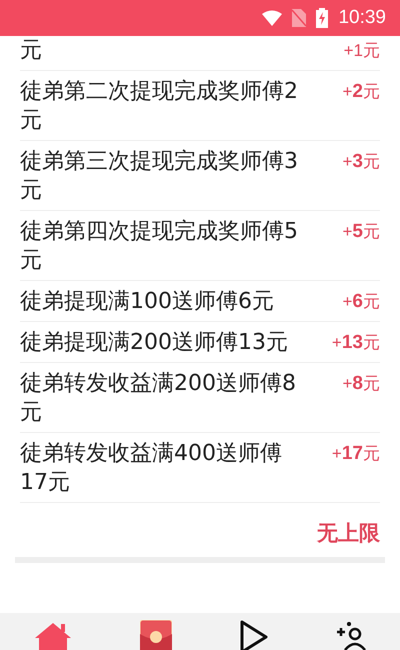  What do you see at coordinates (361, 92) in the screenshot?
I see `reward-amount: +2元` at bounding box center [361, 92].